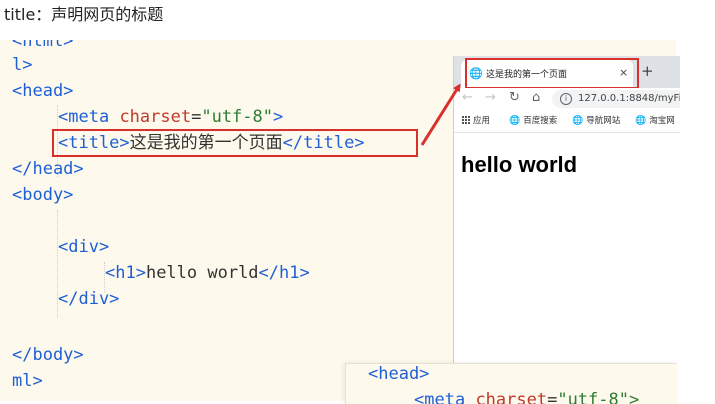  I want to click on bookmark-label: 淘宝网, so click(662, 121).